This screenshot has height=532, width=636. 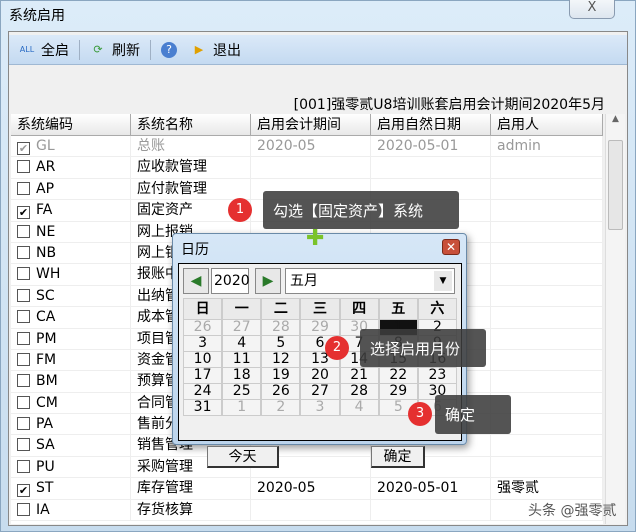 What do you see at coordinates (281, 344) in the screenshot?
I see `day-cell: 5` at bounding box center [281, 344].